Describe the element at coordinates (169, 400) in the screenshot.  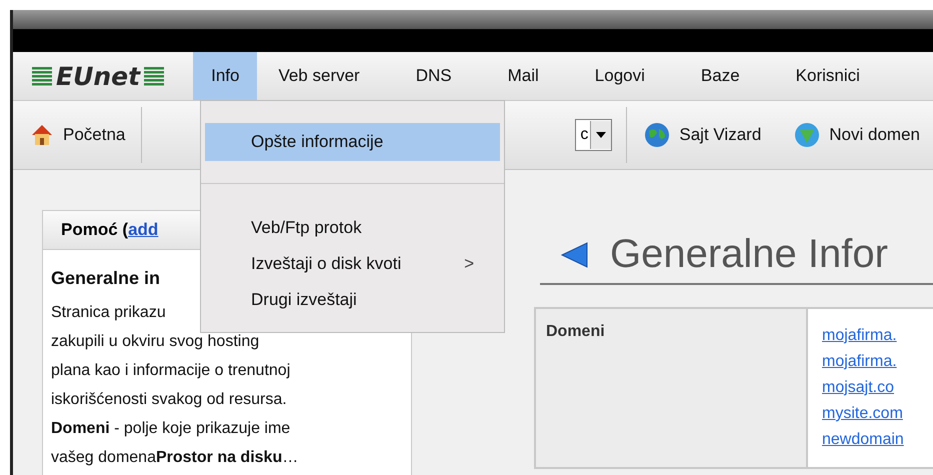
I see `help-text-line: iskorišćenosti svakog od resursa.` at that location.